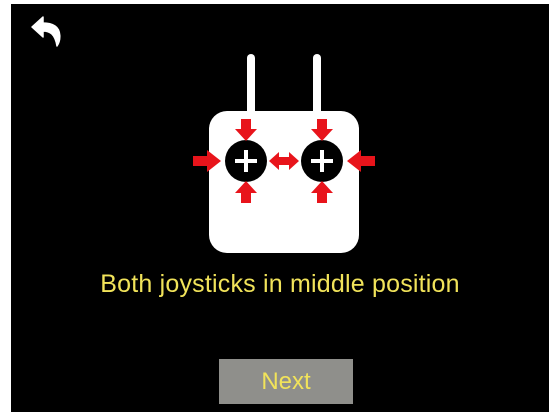 Image resolution: width=560 pixels, height=417 pixels. Describe the element at coordinates (280, 284) in the screenshot. I see `instruction-text: Both joysticks in middle position` at that location.